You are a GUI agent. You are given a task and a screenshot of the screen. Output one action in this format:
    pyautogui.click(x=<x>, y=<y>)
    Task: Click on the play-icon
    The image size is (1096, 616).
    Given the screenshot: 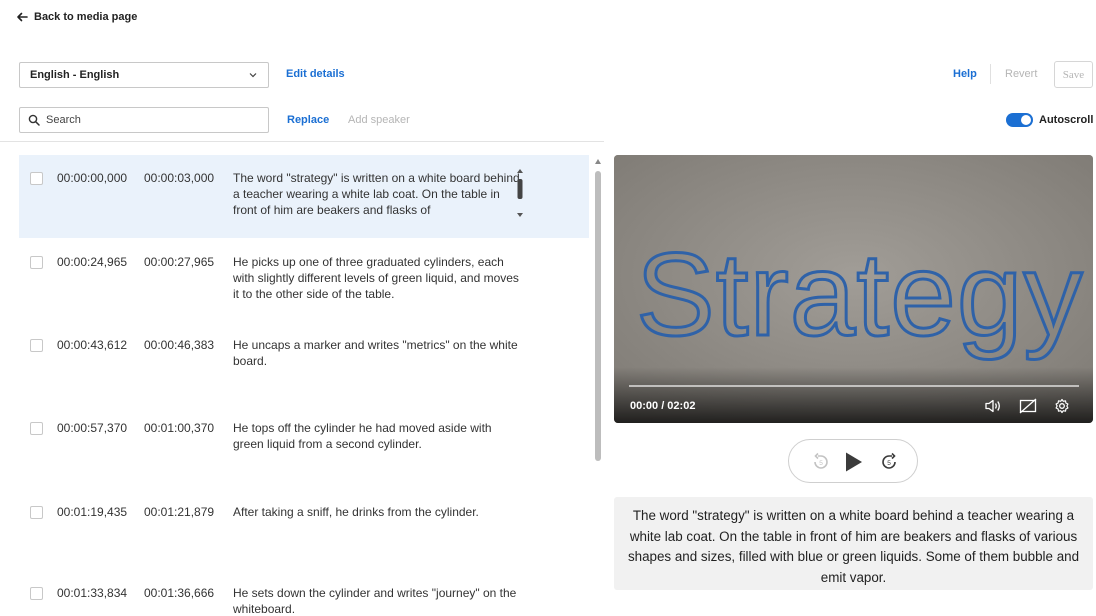 What is the action you would take?
    pyautogui.click(x=853, y=462)
    